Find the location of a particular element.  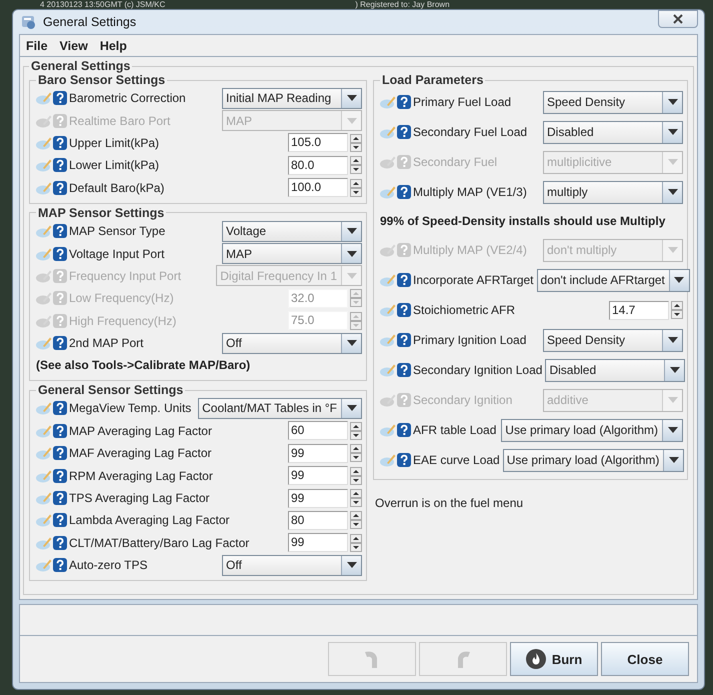

field-label: 2nd MAP Port is located at coordinates (106, 343).